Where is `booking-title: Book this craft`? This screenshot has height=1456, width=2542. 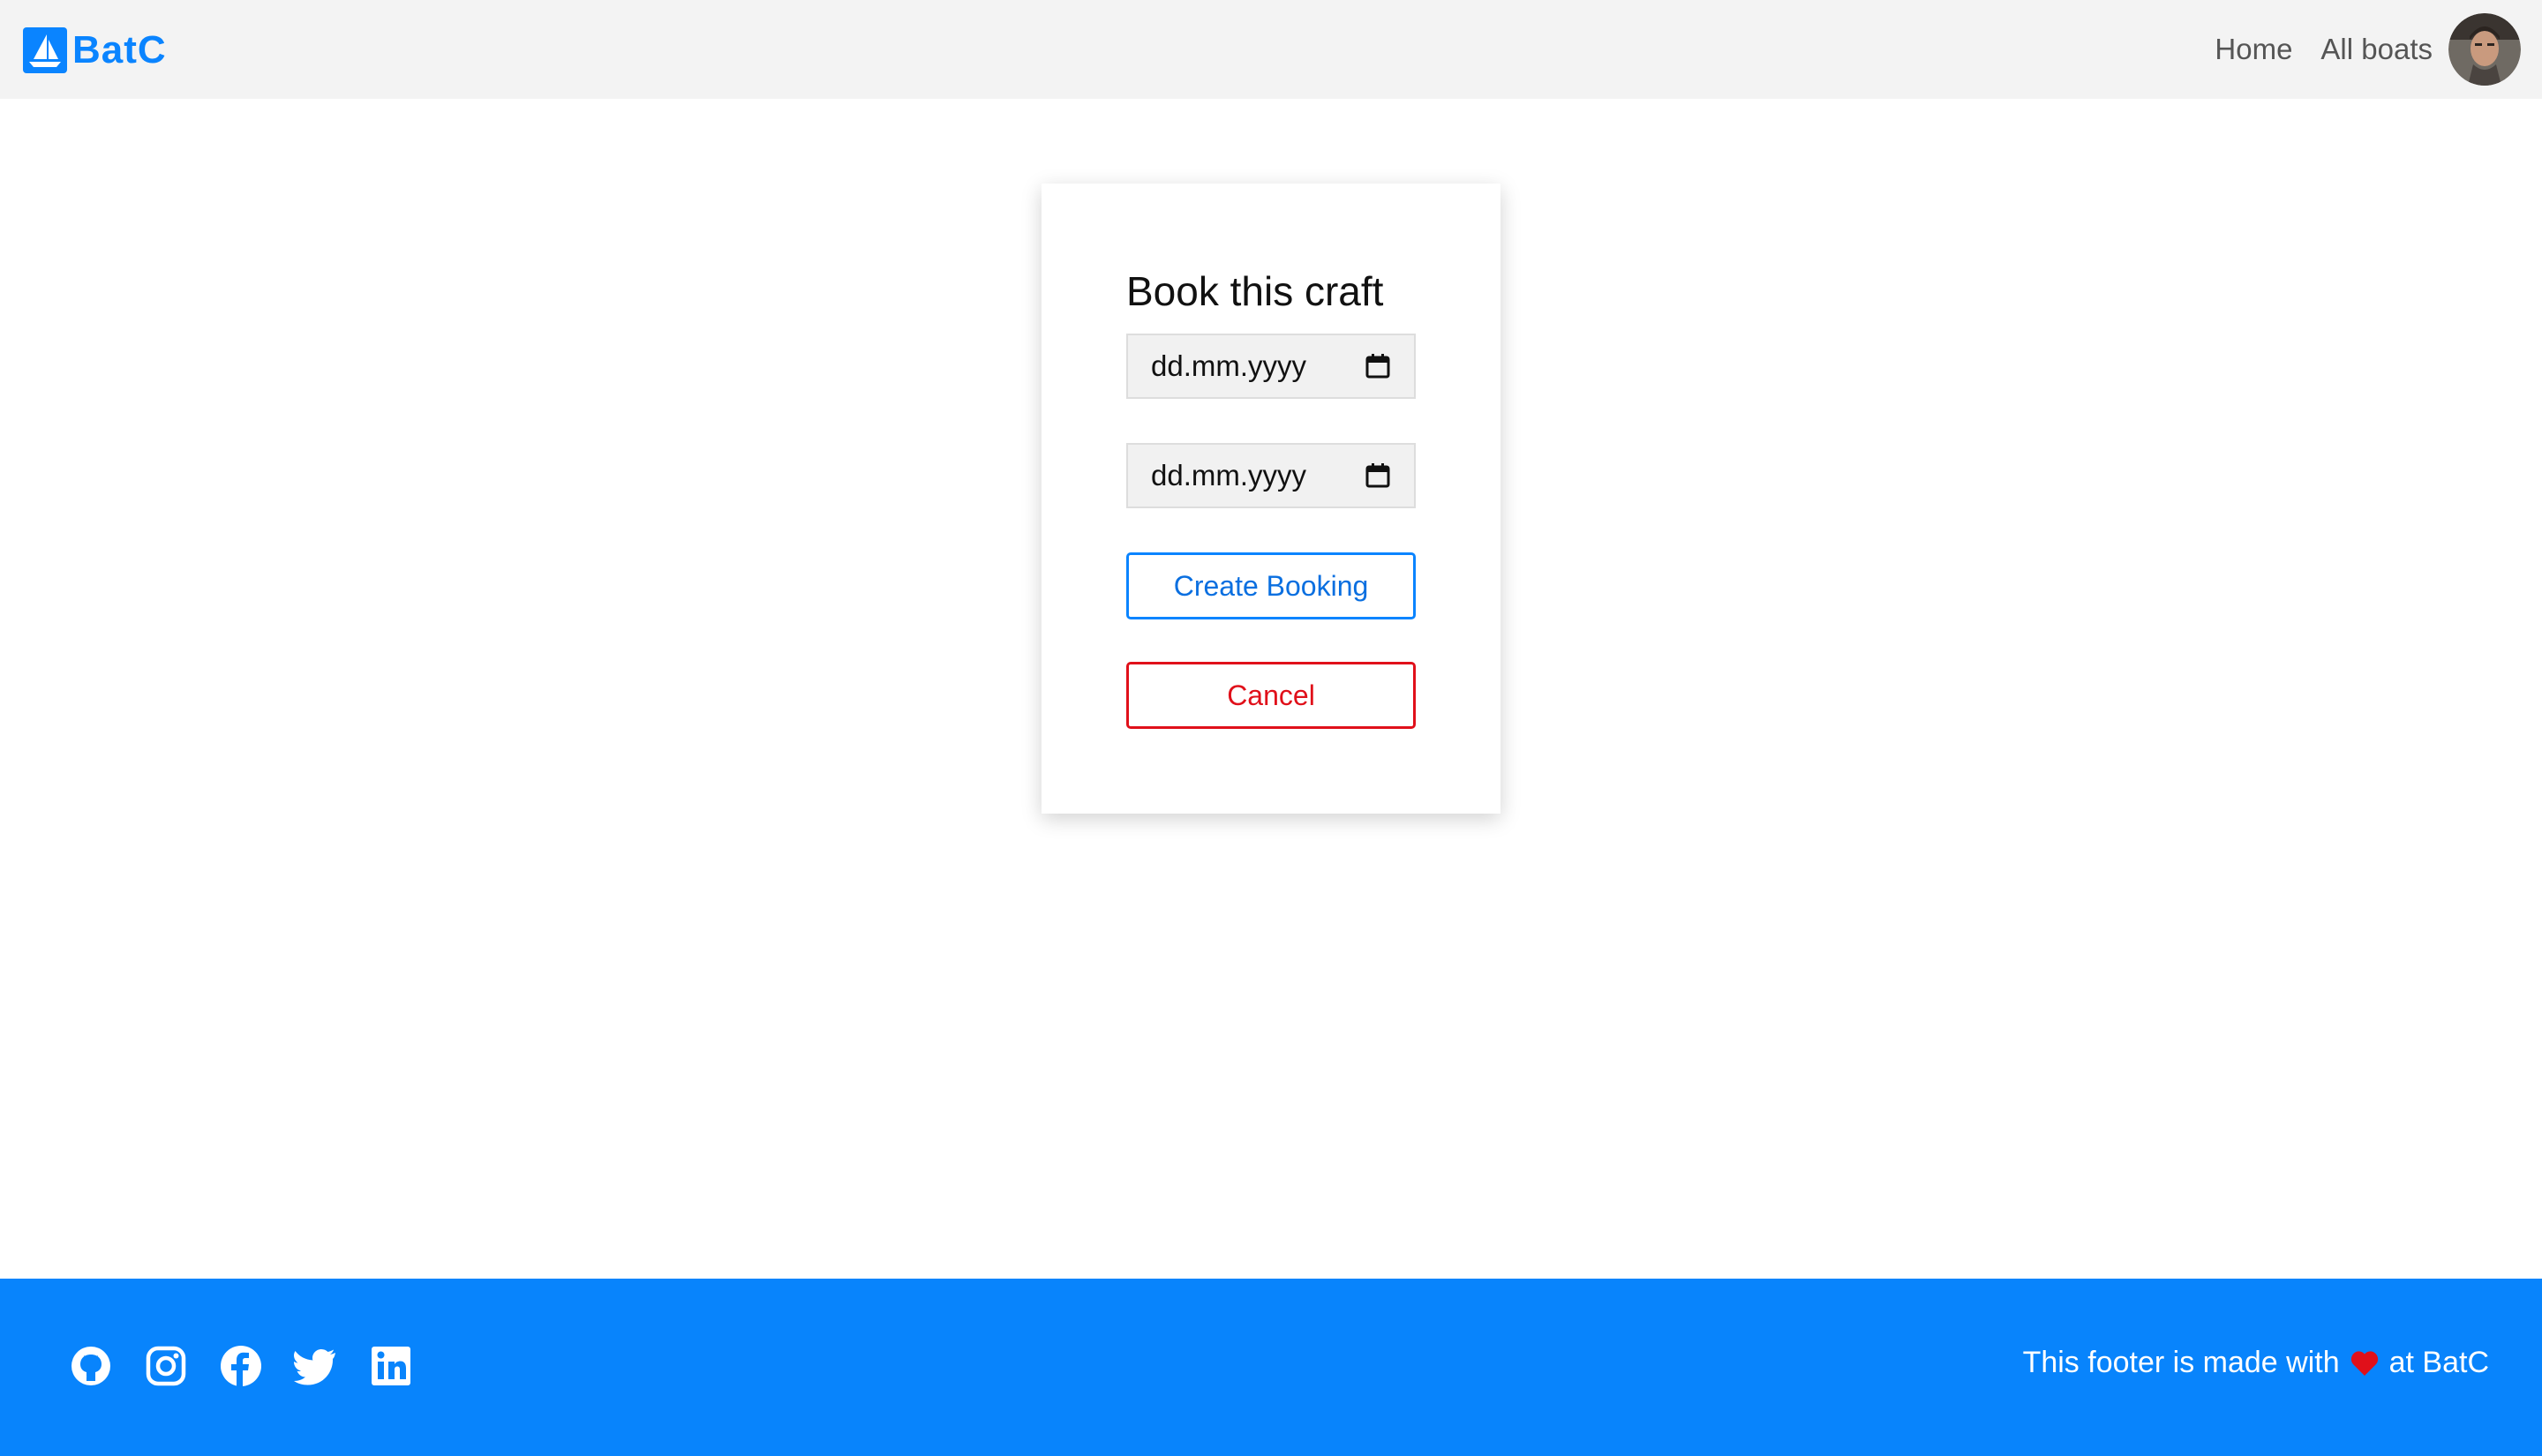 booking-title: Book this craft is located at coordinates (1255, 291).